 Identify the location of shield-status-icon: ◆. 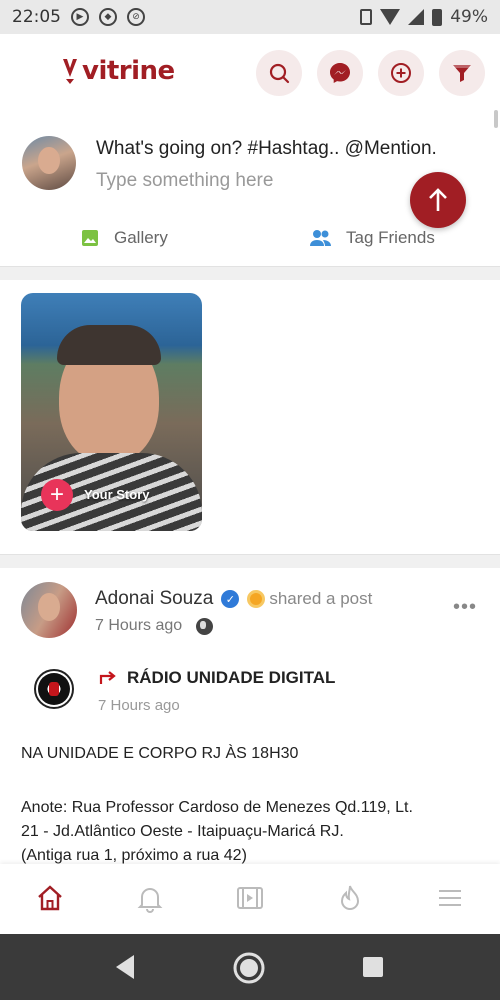
(108, 17).